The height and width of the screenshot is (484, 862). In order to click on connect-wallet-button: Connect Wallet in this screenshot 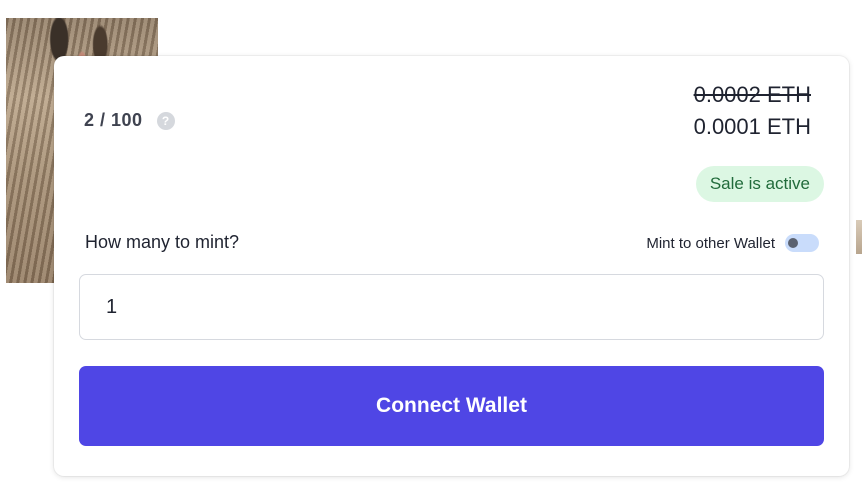, I will do `click(451, 406)`.